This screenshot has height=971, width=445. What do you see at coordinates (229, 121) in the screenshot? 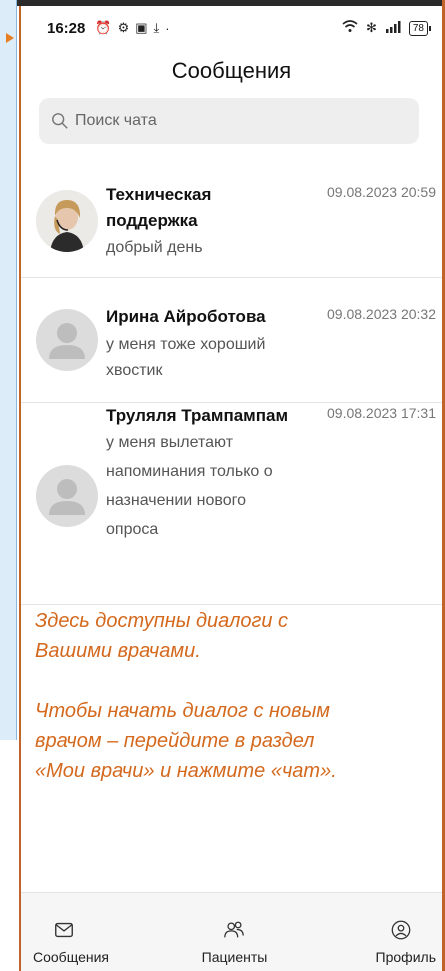
I see `search-input: Поиск чата` at bounding box center [229, 121].